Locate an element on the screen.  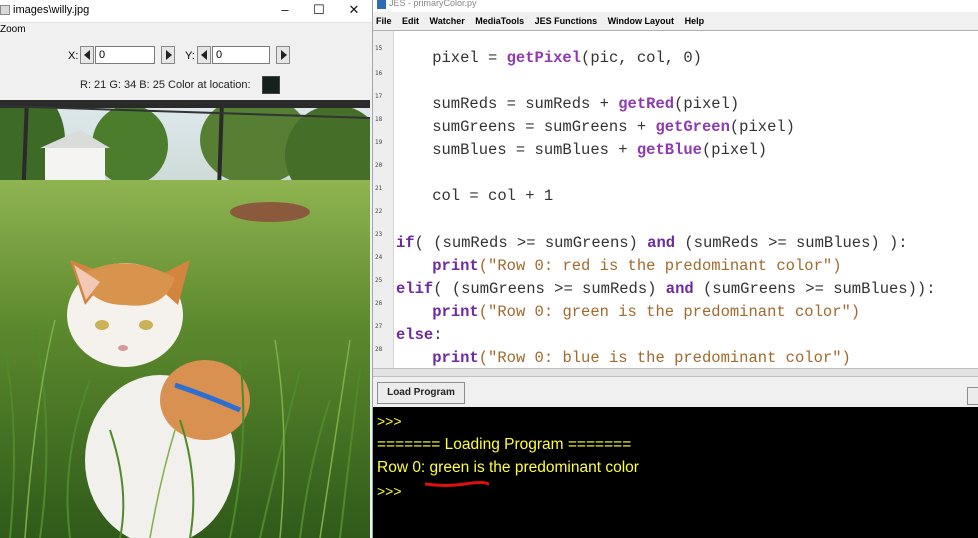
jes-app-icon is located at coordinates (381, 4).